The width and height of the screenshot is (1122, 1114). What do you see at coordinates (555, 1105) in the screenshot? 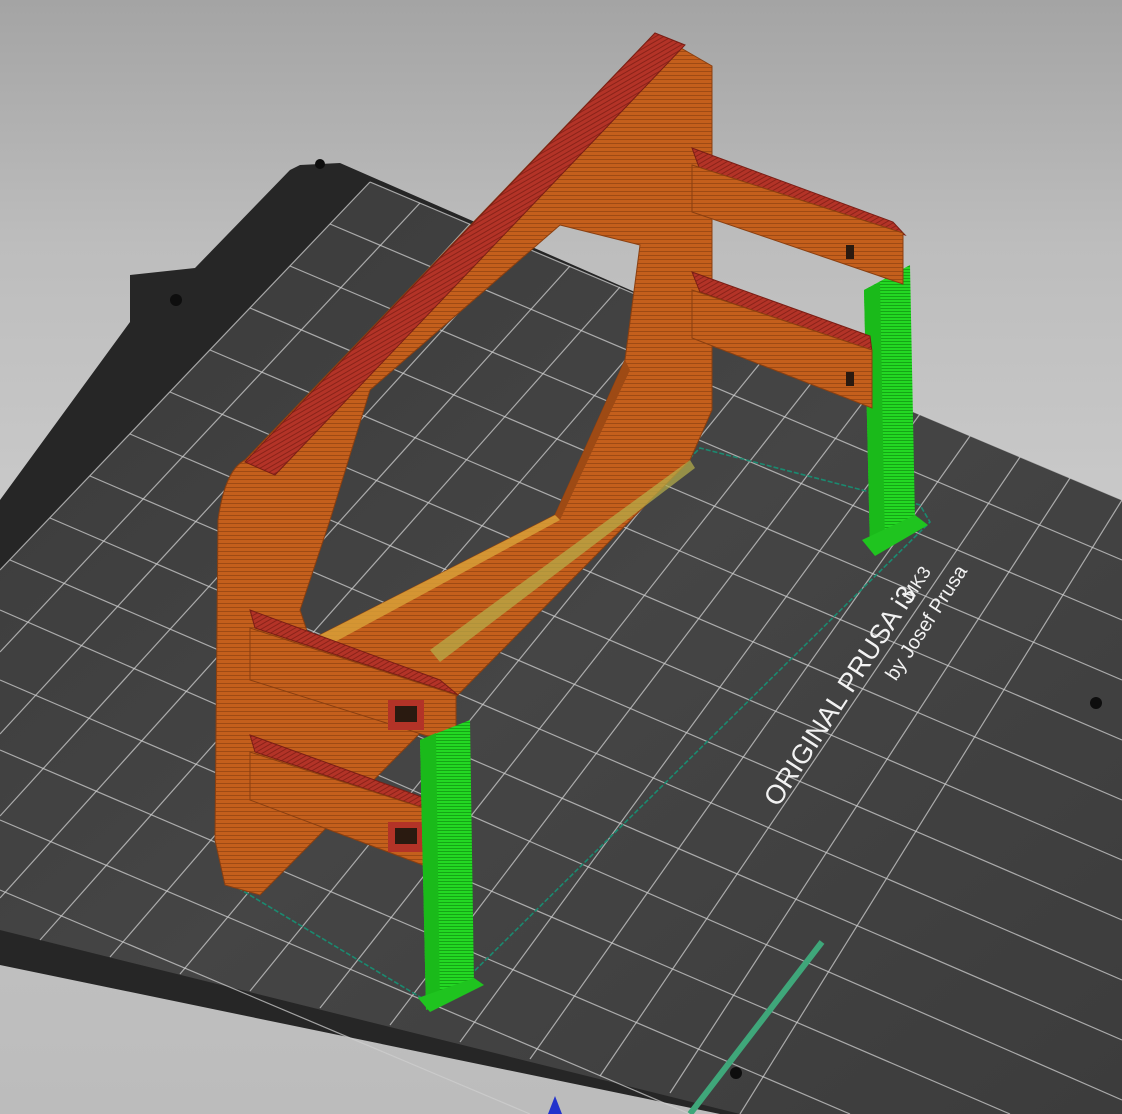
I see `axis-arrow-icon` at bounding box center [555, 1105].